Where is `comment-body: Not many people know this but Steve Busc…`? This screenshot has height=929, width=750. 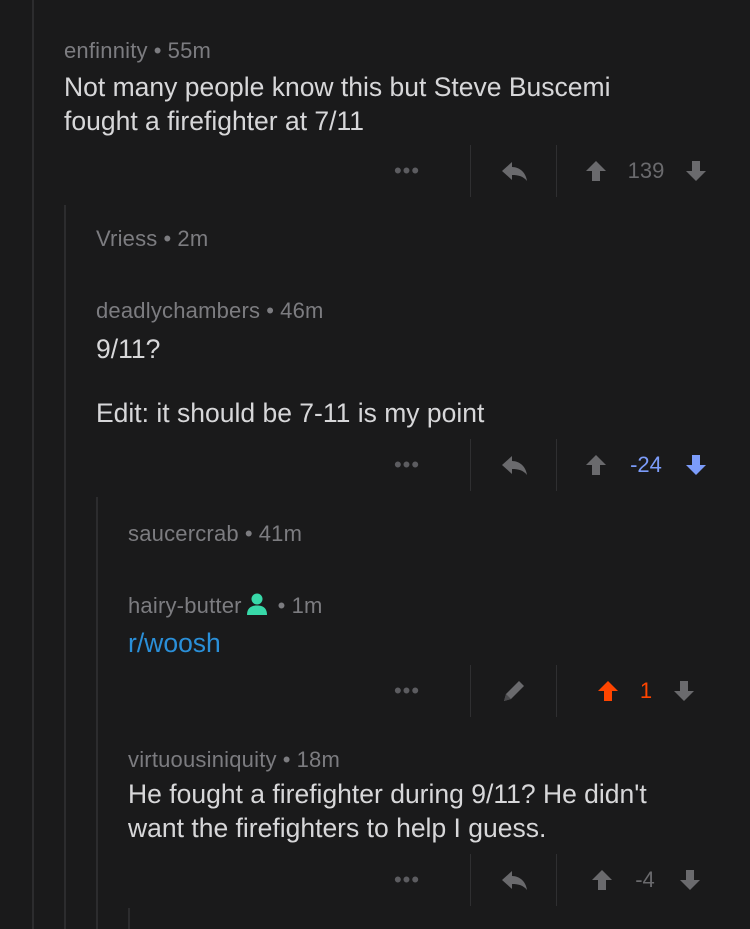
comment-body: Not many people know this but Steve Busc… is located at coordinates (387, 104).